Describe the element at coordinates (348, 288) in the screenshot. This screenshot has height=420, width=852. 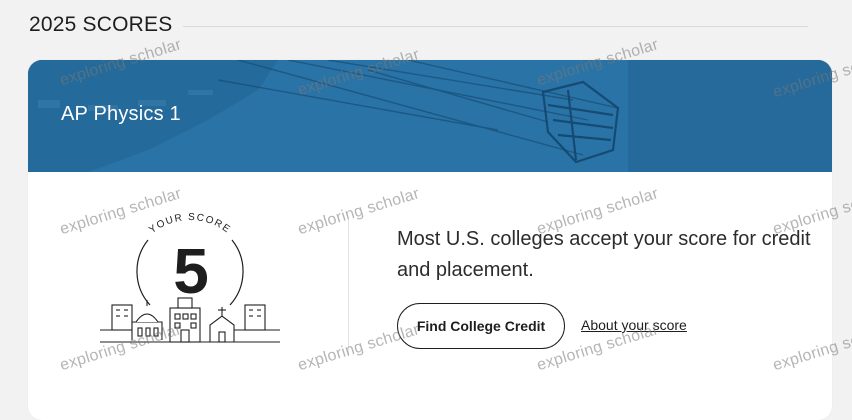
I see `vertical-divider` at that location.